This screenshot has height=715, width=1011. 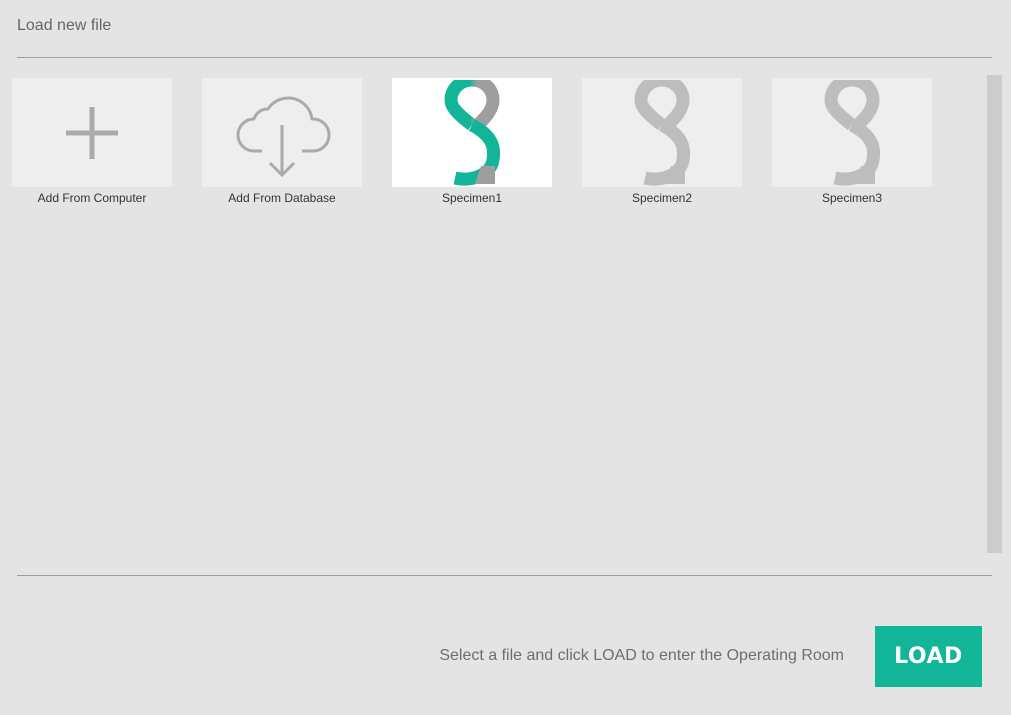 What do you see at coordinates (852, 198) in the screenshot?
I see `tile-label: Specimen3` at bounding box center [852, 198].